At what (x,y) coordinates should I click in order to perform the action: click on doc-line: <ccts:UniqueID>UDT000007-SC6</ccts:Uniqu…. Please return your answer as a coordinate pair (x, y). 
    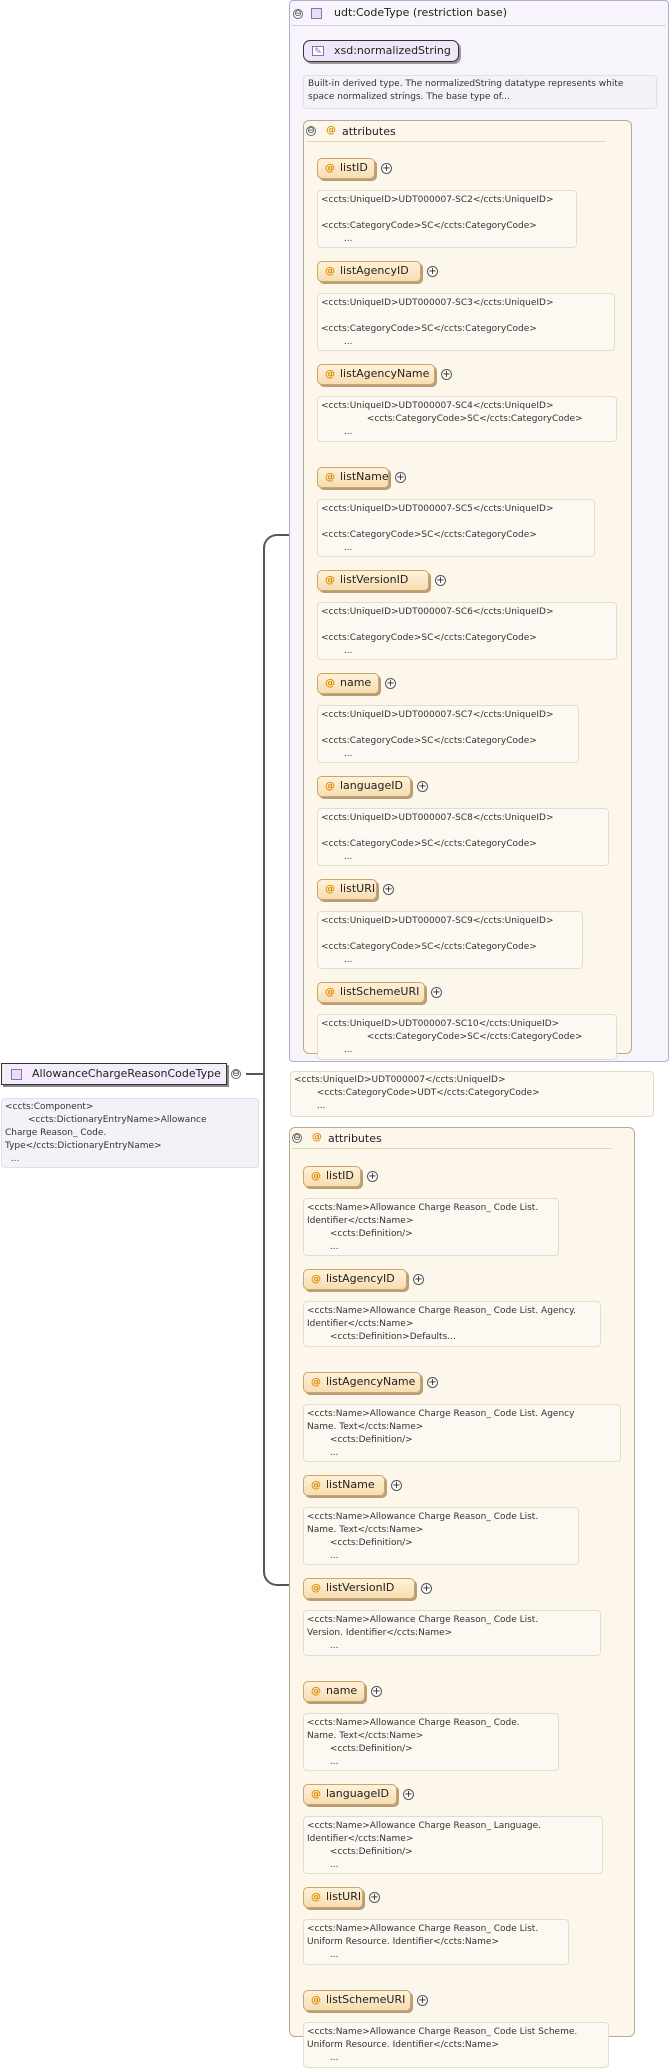
    Looking at the image, I should click on (437, 612).